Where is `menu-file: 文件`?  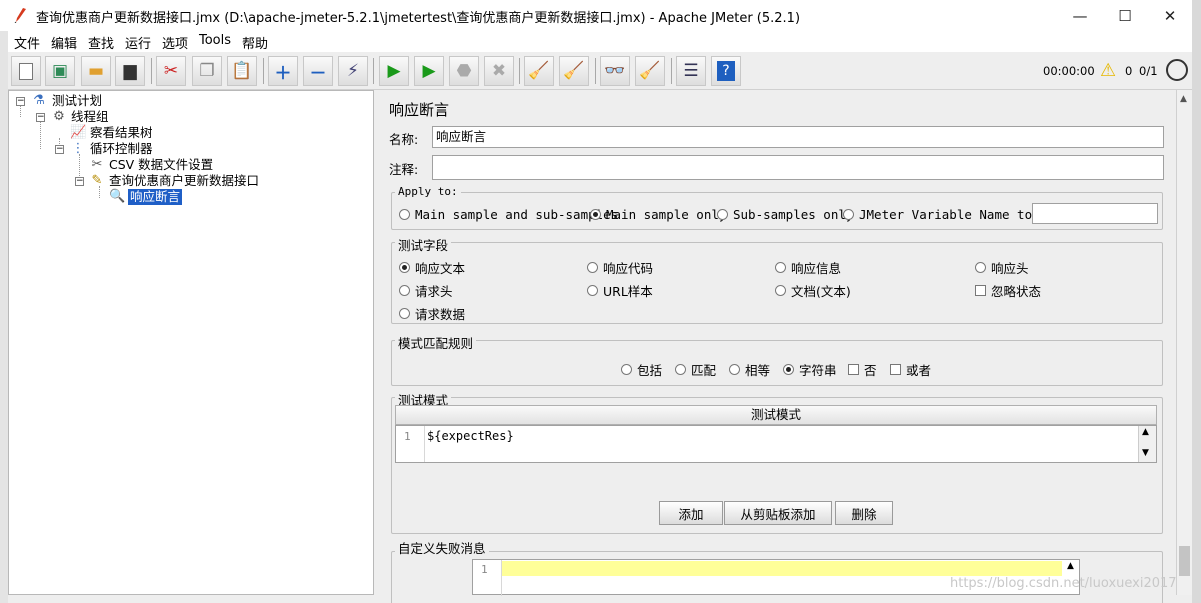
menu-file: 文件 is located at coordinates (27, 42).